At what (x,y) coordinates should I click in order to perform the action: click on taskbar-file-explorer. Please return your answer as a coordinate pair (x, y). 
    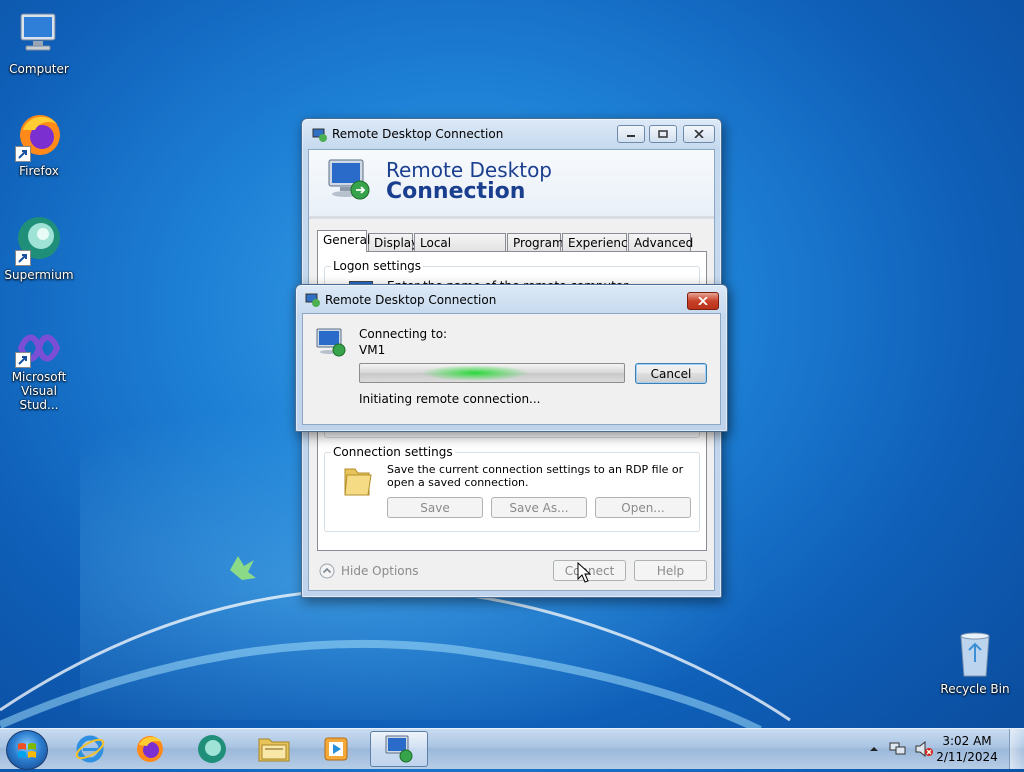
    Looking at the image, I should click on (274, 749).